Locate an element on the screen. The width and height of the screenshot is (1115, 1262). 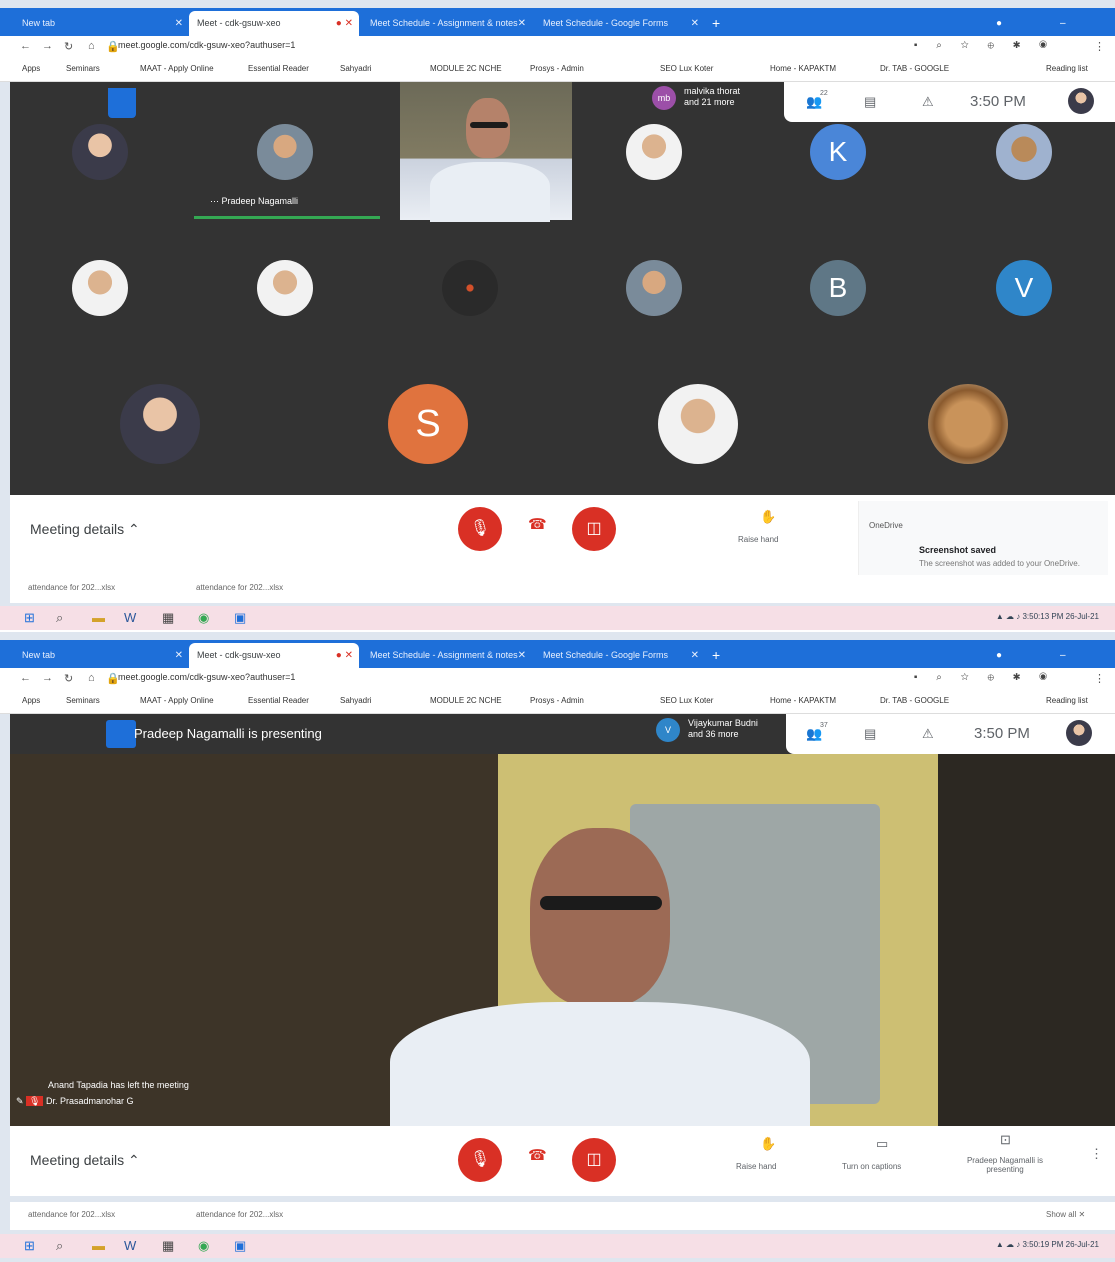
back-icon: ← is located at coordinates (25, 46).